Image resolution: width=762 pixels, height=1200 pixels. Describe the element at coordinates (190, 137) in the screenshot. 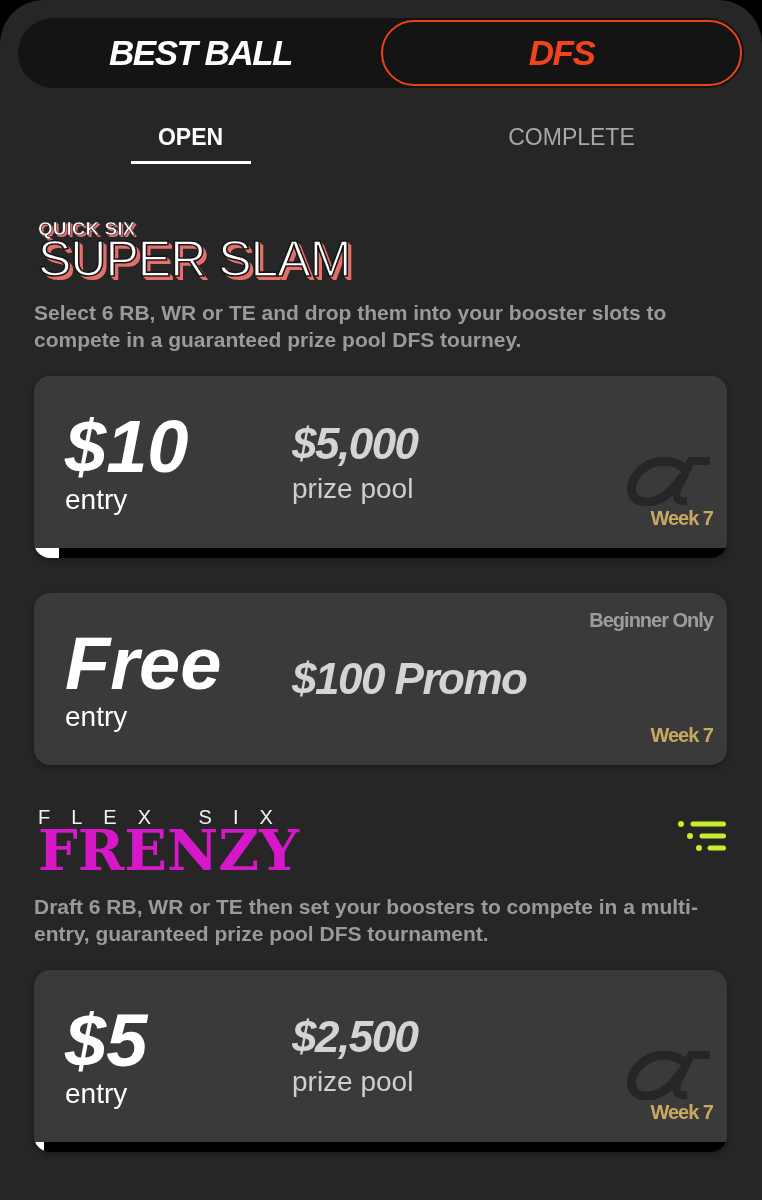

I see `status-tab: OPEN` at that location.